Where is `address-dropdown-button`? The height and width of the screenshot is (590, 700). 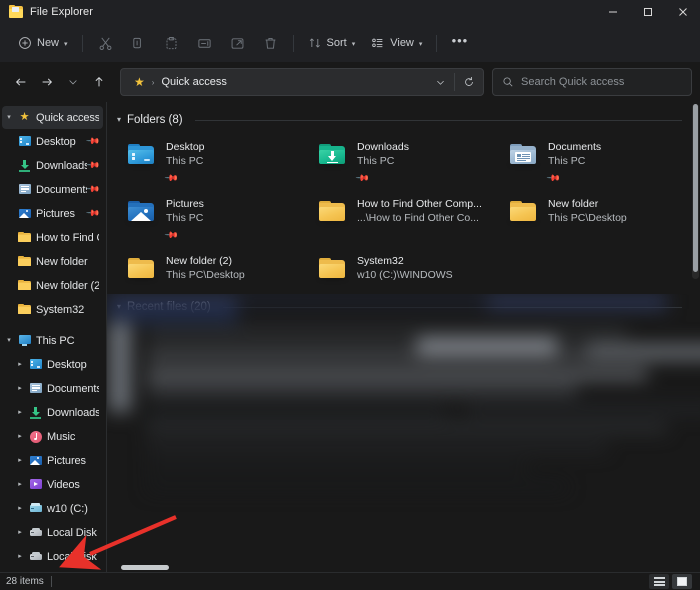
address-dropdown-button is located at coordinates (440, 82).